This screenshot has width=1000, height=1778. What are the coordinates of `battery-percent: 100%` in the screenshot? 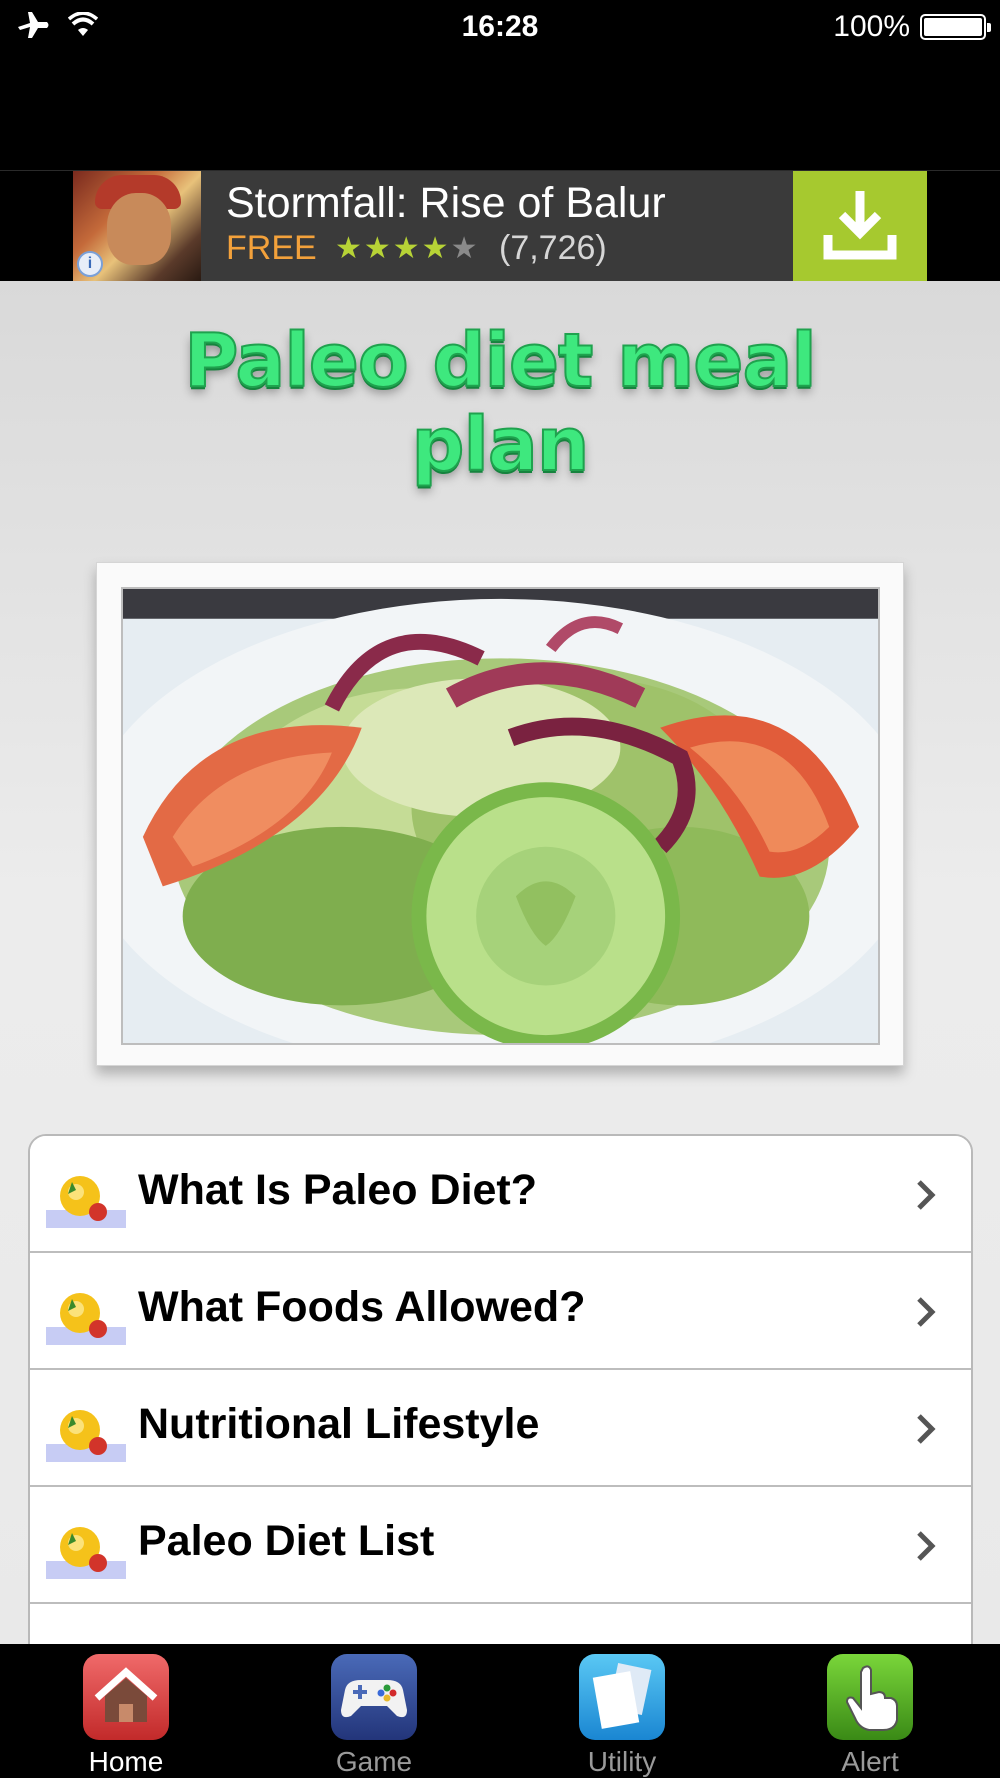 It's located at (871, 26).